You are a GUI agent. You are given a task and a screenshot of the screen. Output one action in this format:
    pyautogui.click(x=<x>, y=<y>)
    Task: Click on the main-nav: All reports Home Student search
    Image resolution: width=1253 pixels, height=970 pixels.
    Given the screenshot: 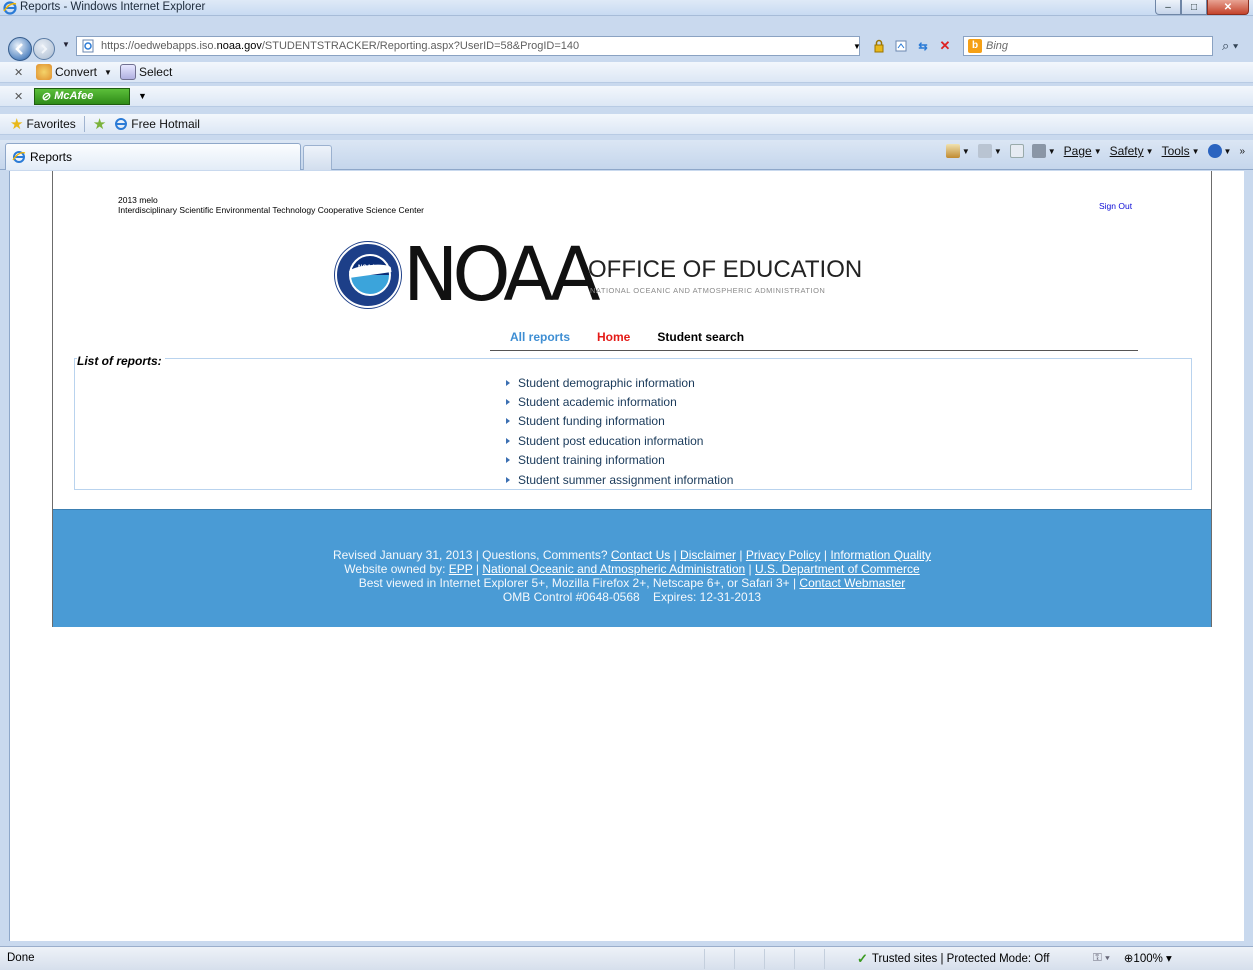 What is the action you would take?
    pyautogui.click(x=627, y=337)
    